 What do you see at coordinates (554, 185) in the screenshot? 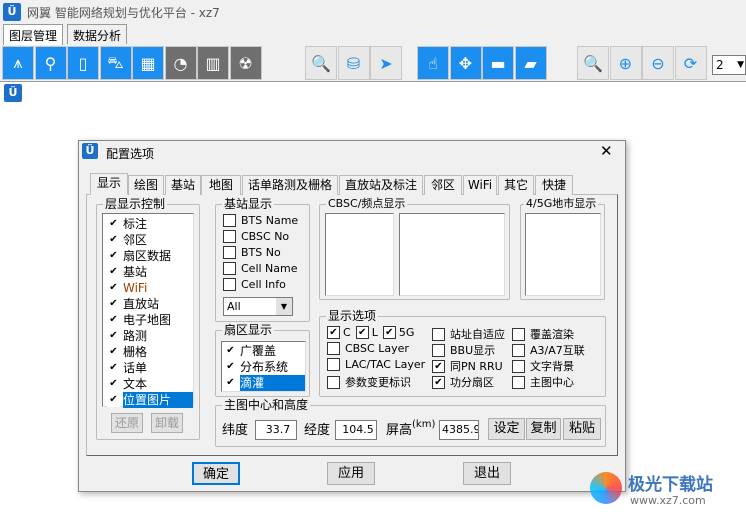
I see `dialog-tab-9: 快捷` at bounding box center [554, 185].